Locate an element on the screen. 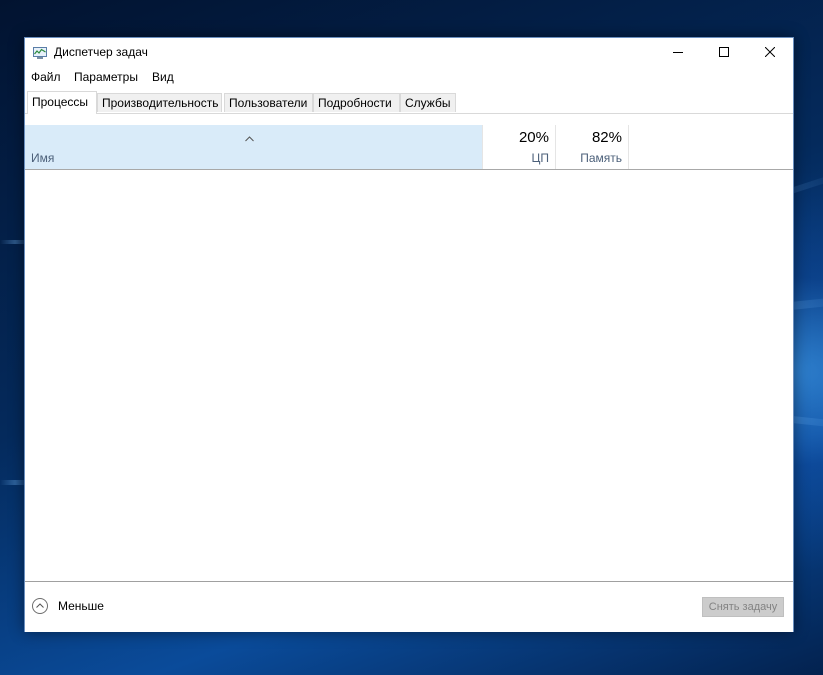  title-bar: Диспетчер задач is located at coordinates (409, 52).